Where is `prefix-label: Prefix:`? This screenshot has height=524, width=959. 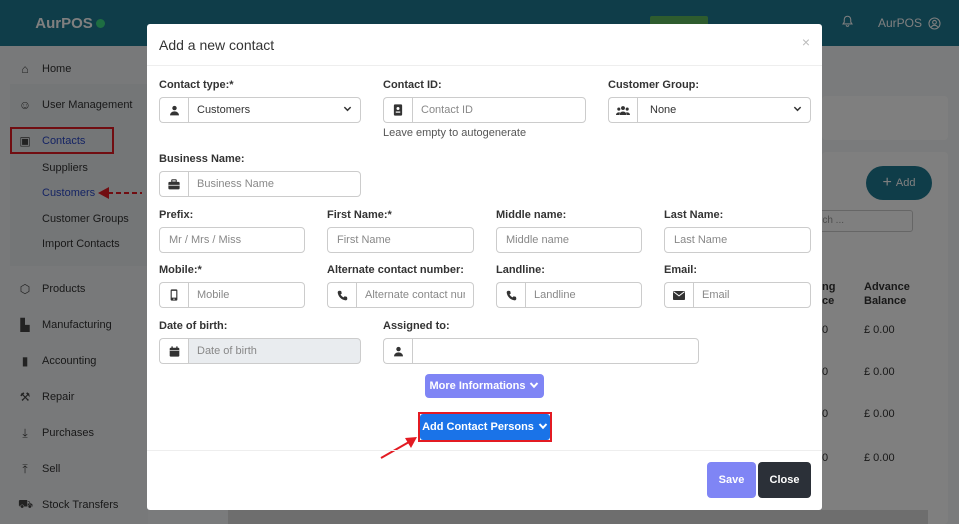
prefix-label: Prefix: is located at coordinates (176, 215).